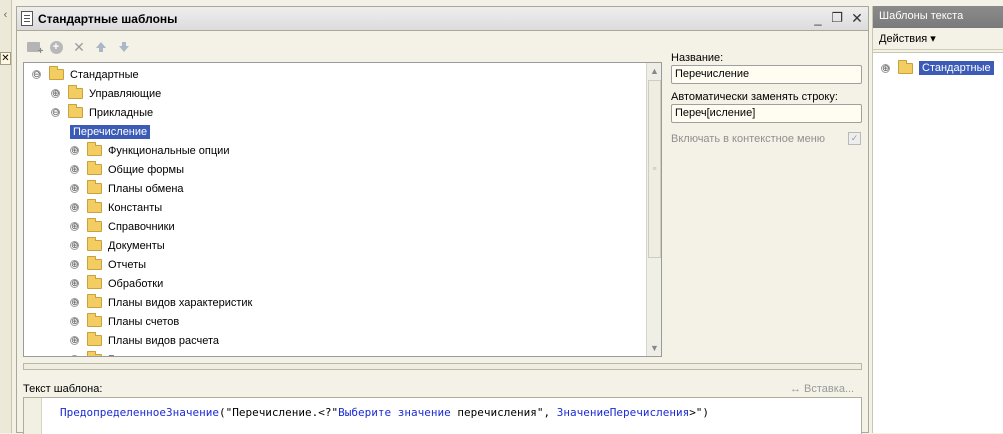  I want to click on tree-row: ⊕ Планы счетов, so click(124, 321).